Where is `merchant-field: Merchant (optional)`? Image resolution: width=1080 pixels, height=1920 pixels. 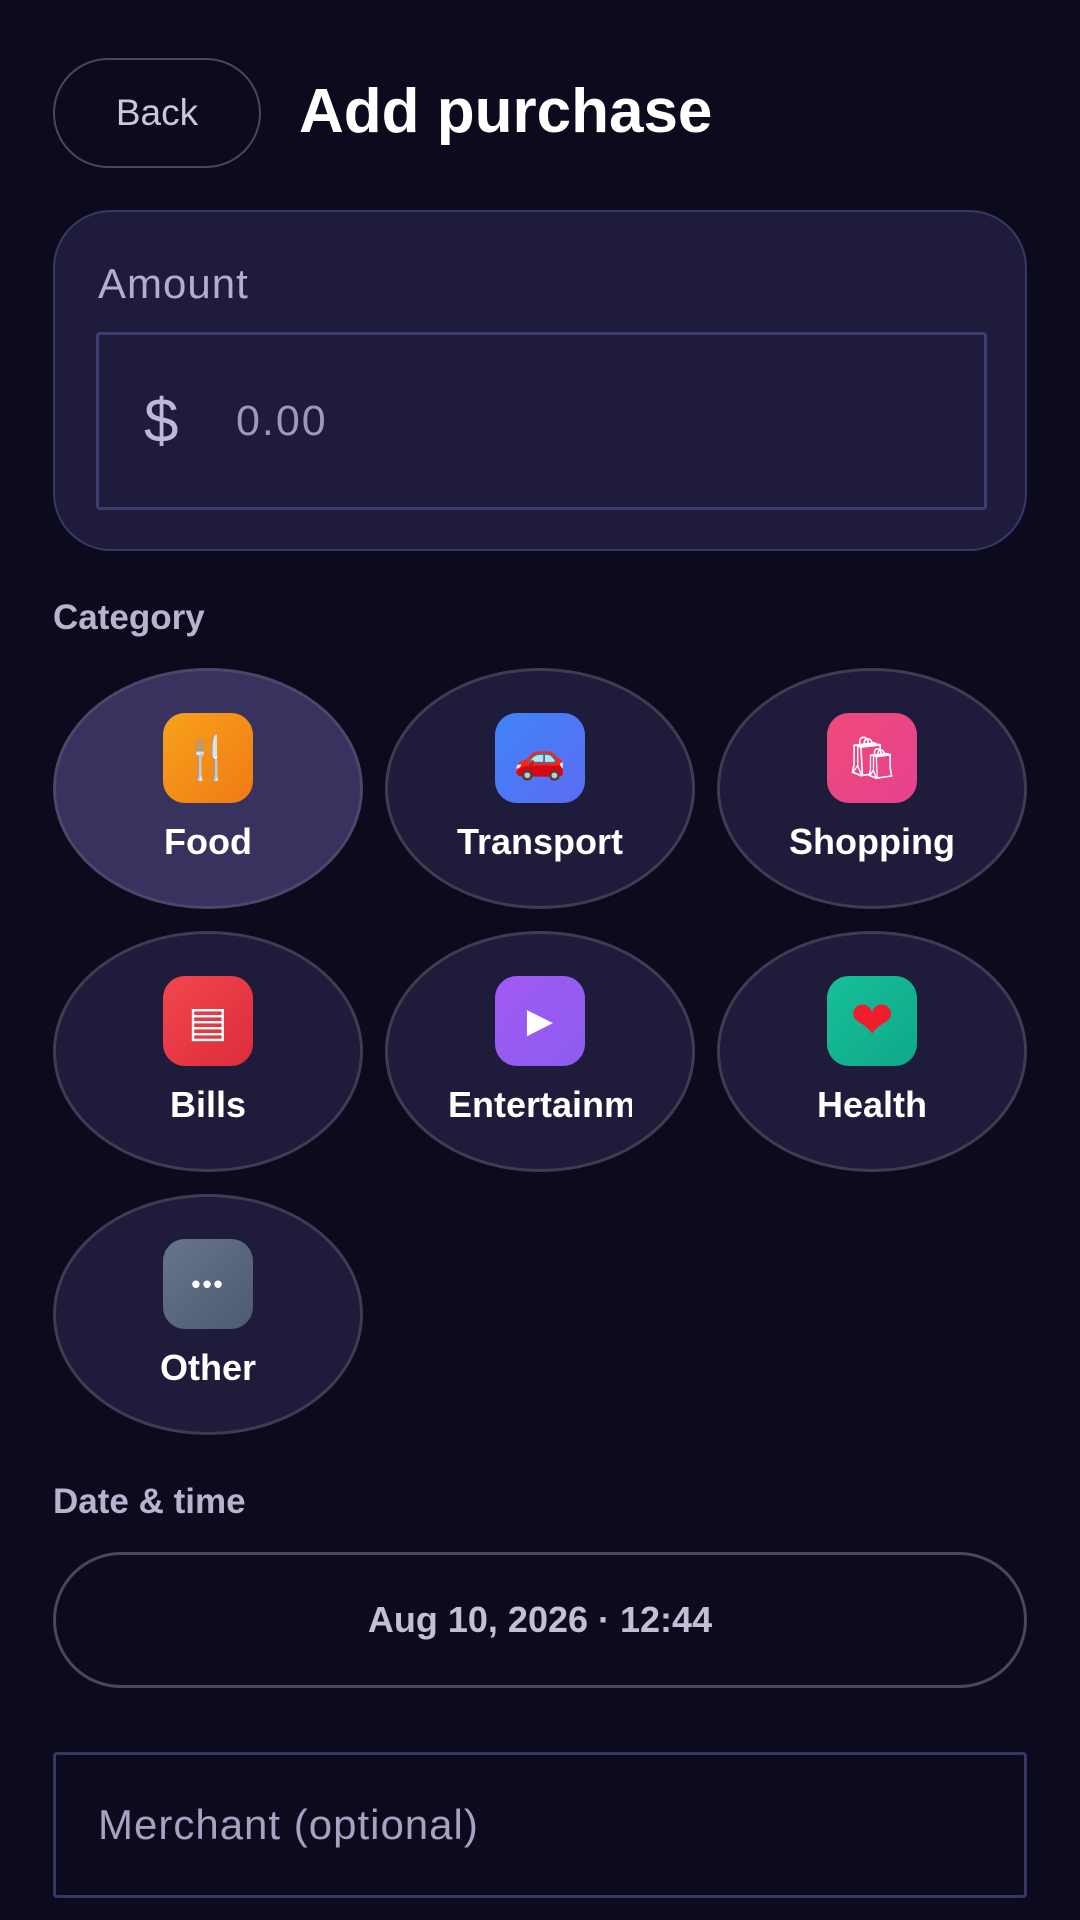
merchant-field: Merchant (optional) is located at coordinates (540, 1825).